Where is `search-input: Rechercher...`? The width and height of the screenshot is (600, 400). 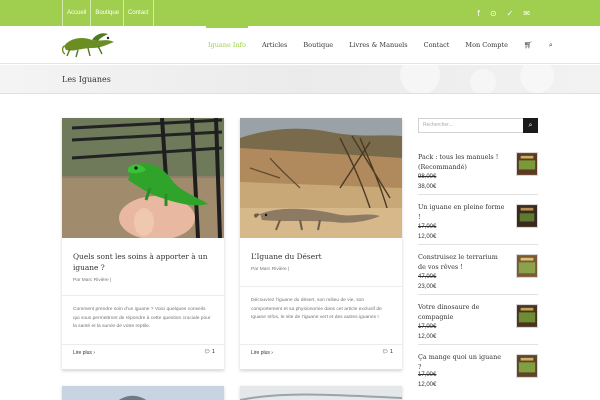
search-input: Rechercher... is located at coordinates (471, 125).